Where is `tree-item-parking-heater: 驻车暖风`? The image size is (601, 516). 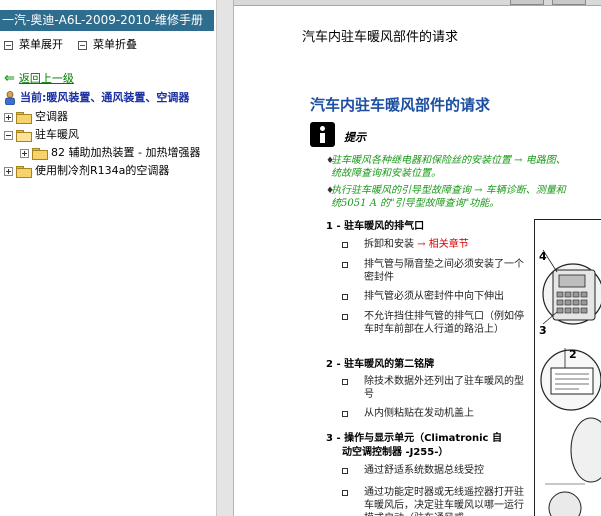 tree-item-parking-heater: 驻车暖风 is located at coordinates (41, 135).